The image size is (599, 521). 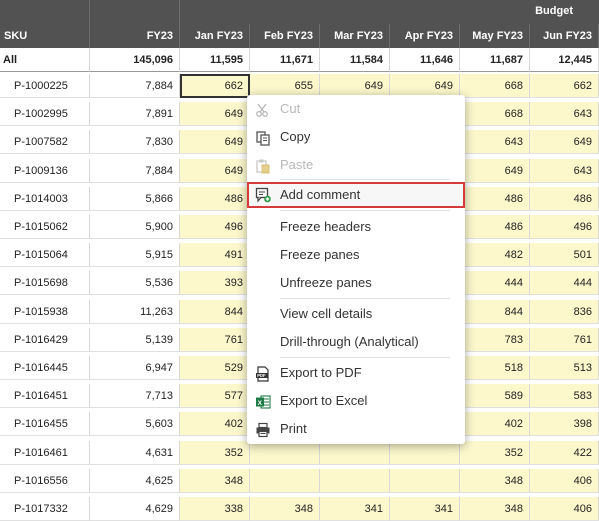 I want to click on value-cell: 7,891, so click(x=135, y=114).